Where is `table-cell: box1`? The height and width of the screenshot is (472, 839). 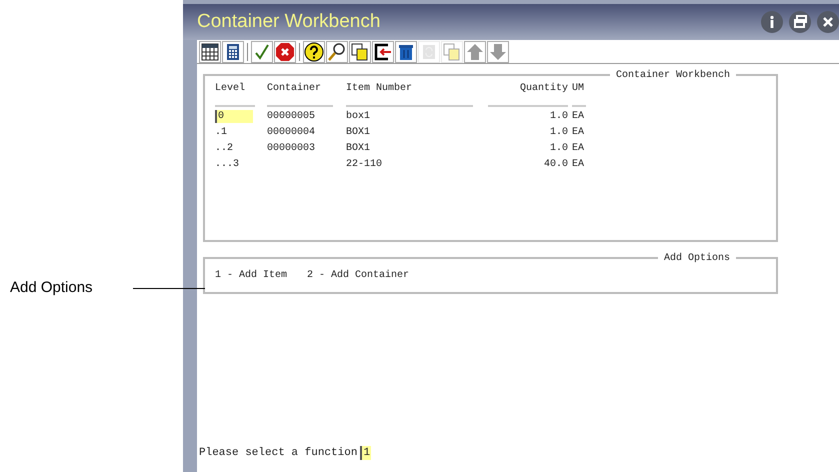 table-cell: box1 is located at coordinates (358, 116).